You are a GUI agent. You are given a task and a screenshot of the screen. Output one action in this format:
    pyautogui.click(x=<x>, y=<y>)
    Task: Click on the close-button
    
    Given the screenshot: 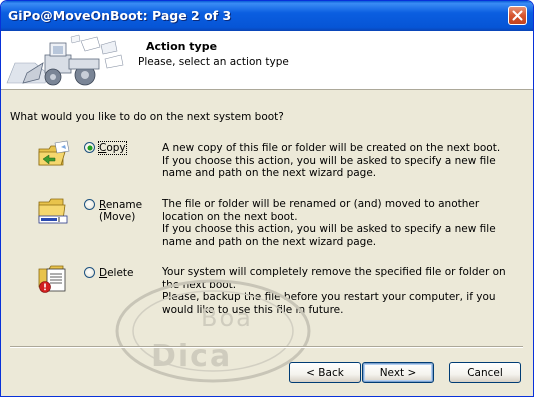 What is the action you would take?
    pyautogui.click(x=517, y=15)
    